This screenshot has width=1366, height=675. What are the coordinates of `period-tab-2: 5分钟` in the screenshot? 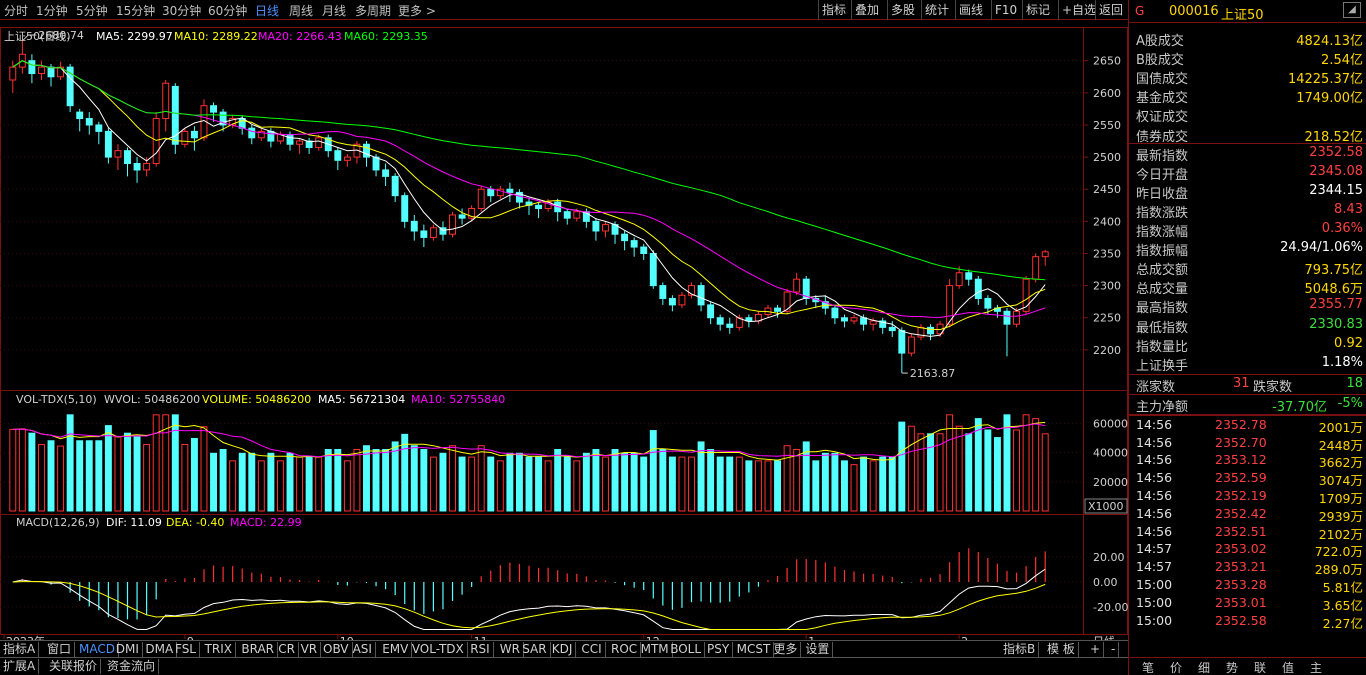 It's located at (92, 10).